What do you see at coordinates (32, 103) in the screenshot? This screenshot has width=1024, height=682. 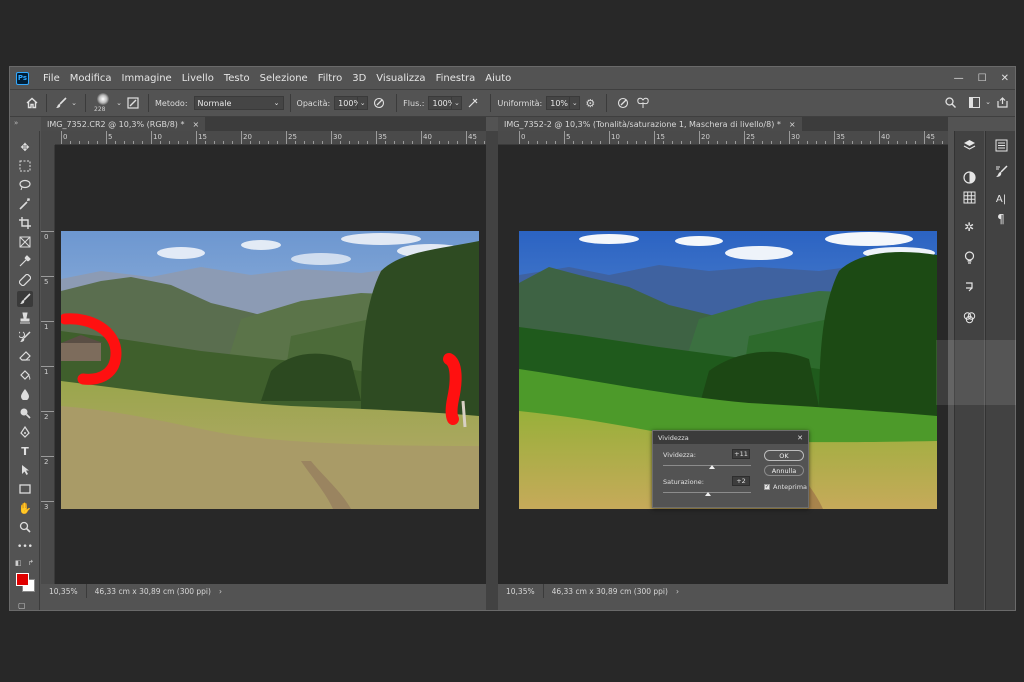 I see `home-icon` at bounding box center [32, 103].